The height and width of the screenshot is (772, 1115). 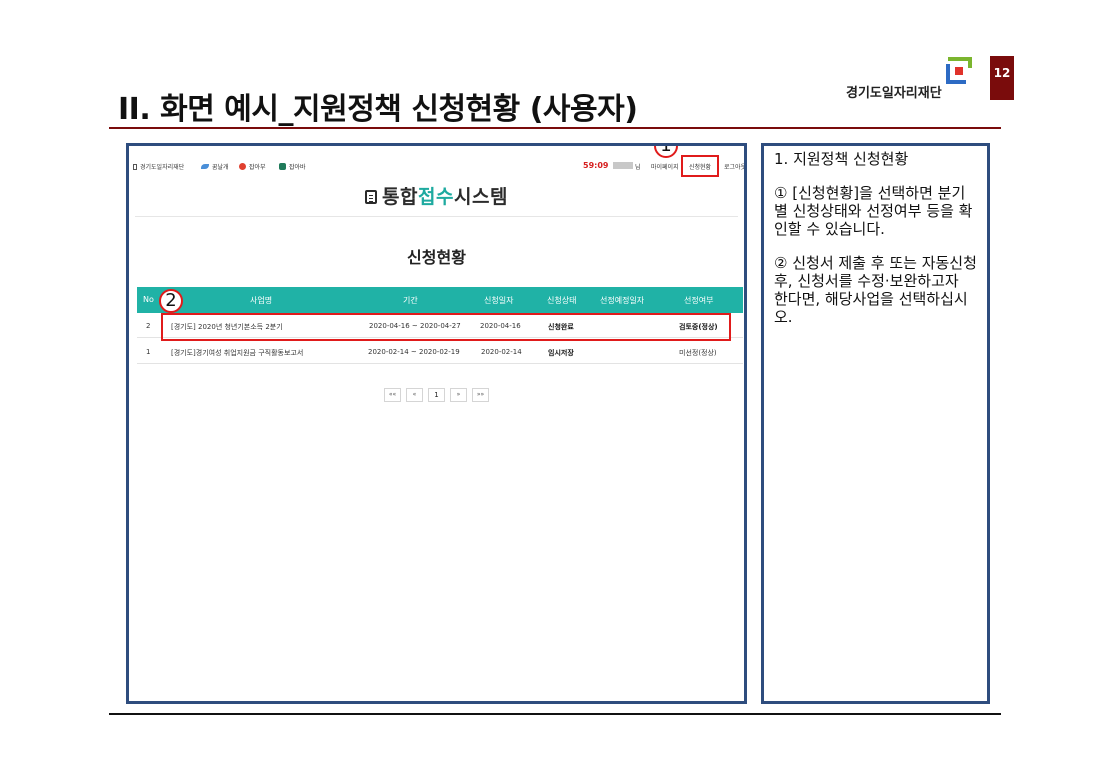 I want to click on cell-program: [경기도]경기여성 취업지원금 구직활동보고서, so click(x=237, y=353).